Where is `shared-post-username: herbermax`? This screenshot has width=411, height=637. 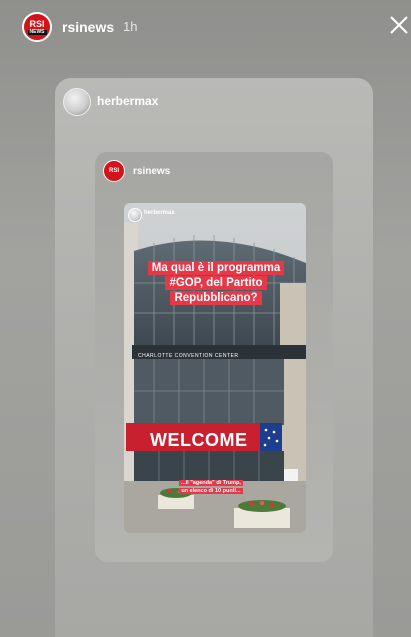 shared-post-username: herbermax is located at coordinates (127, 101).